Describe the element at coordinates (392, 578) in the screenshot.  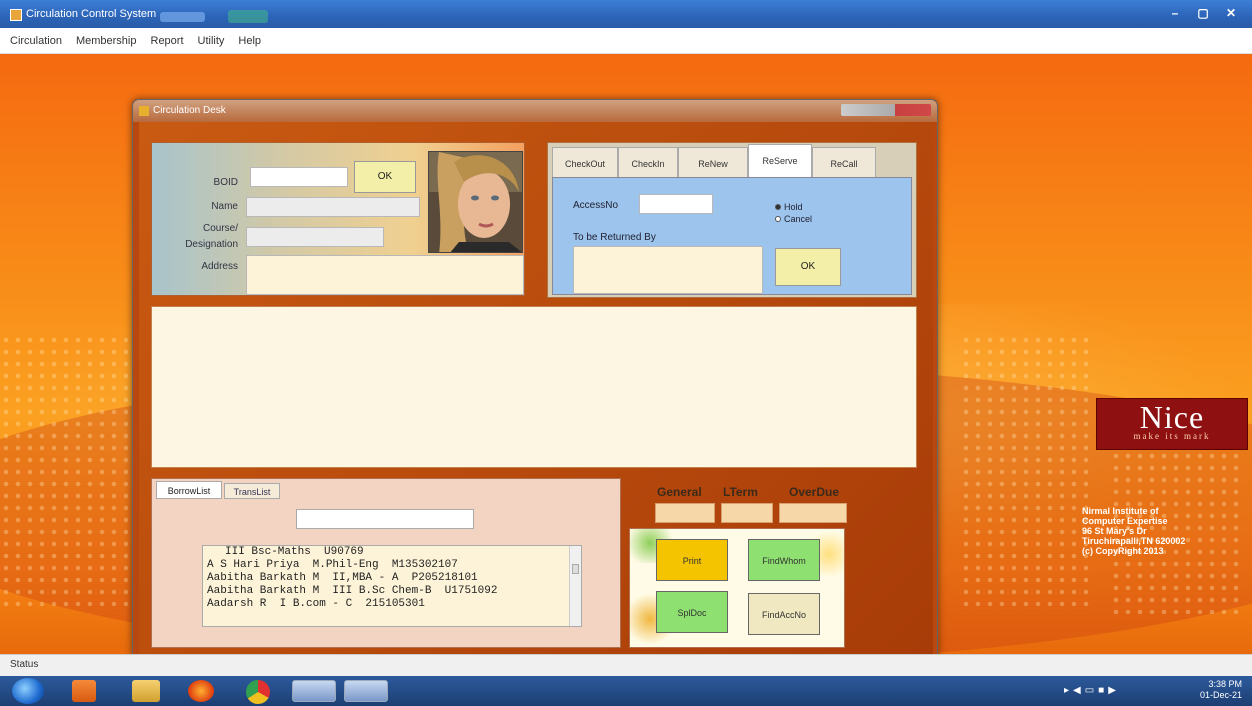
I see `list-item: Aabitha Barkath M II,MBA - A P205218101` at that location.